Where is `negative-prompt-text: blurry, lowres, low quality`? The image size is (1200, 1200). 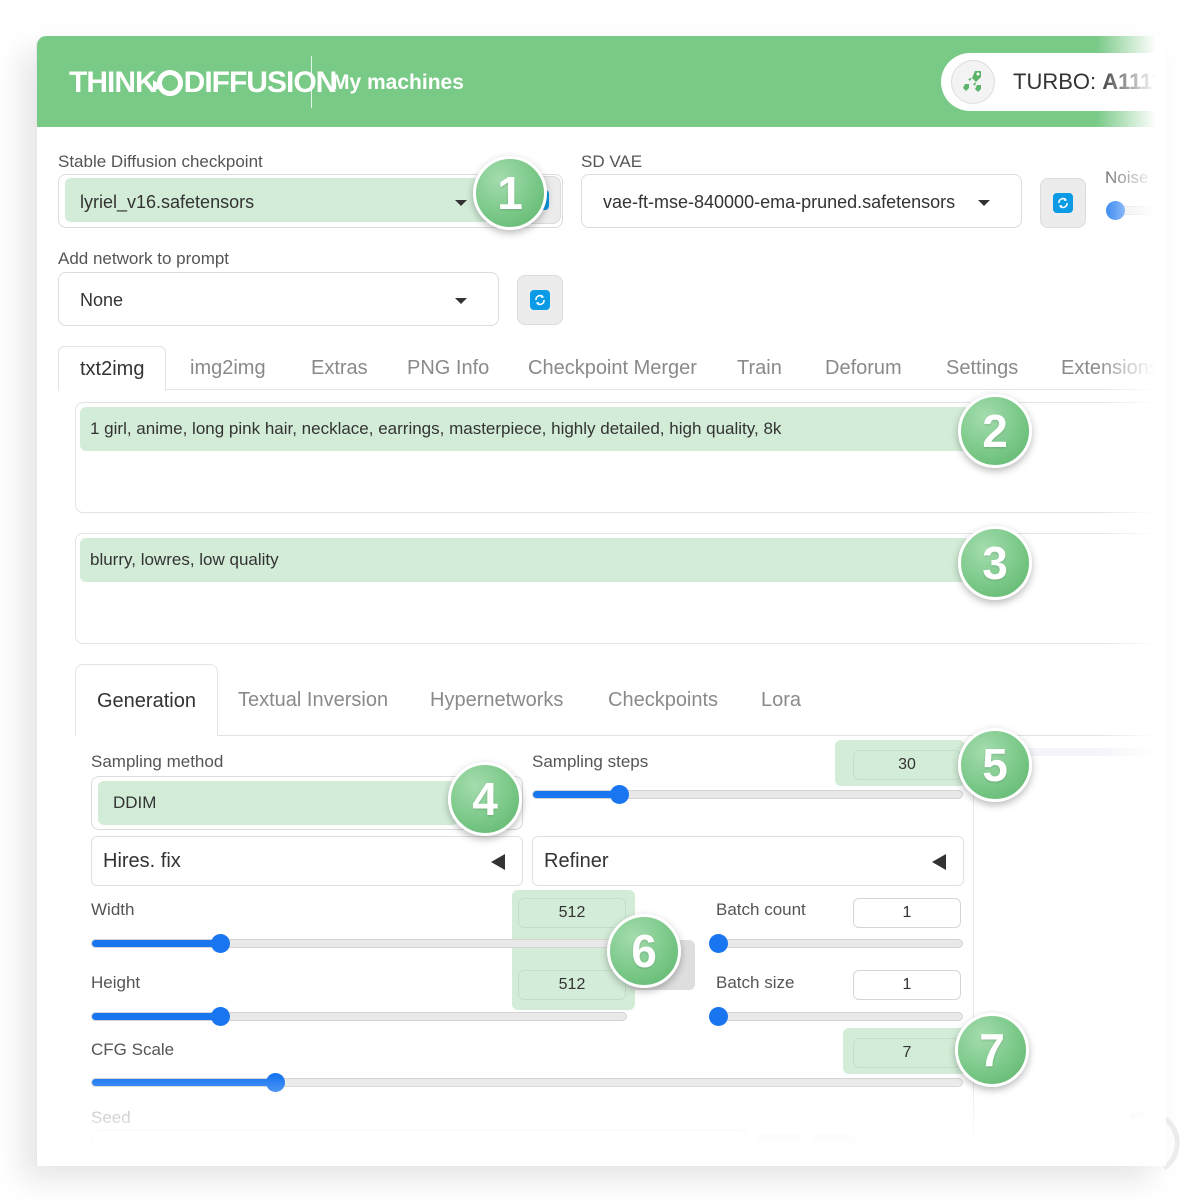 negative-prompt-text: blurry, lowres, low quality is located at coordinates (525, 560).